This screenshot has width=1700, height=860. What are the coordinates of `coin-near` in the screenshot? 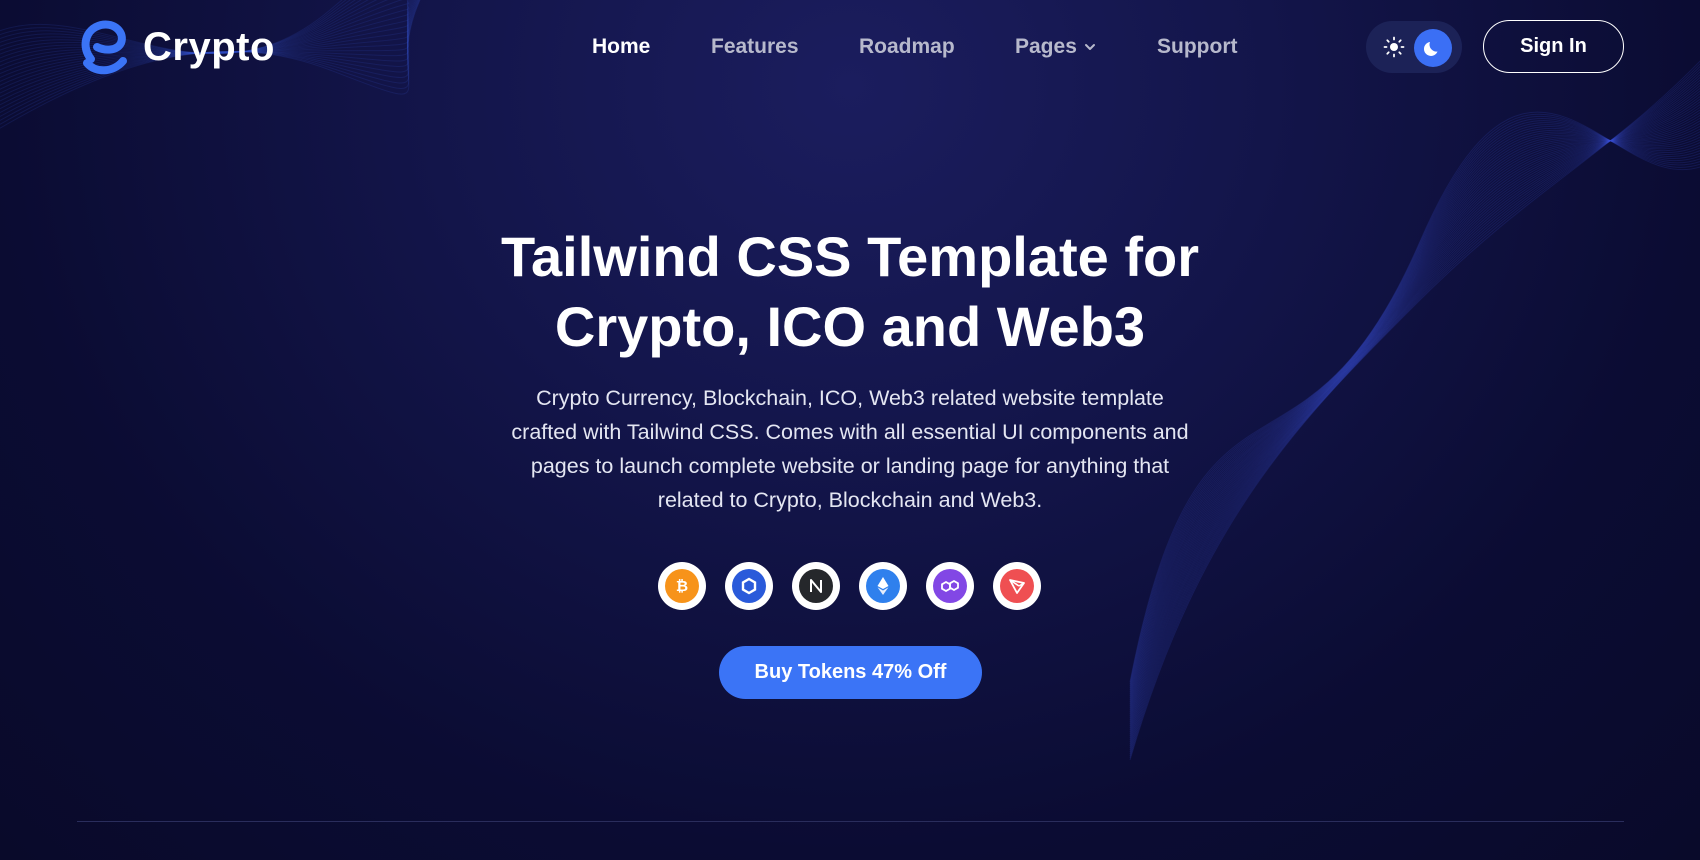 It's located at (816, 586).